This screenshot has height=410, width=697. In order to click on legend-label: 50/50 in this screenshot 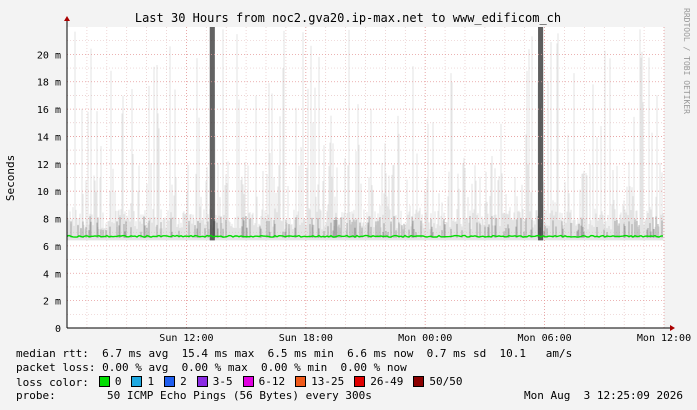, I will do `click(446, 381)`.